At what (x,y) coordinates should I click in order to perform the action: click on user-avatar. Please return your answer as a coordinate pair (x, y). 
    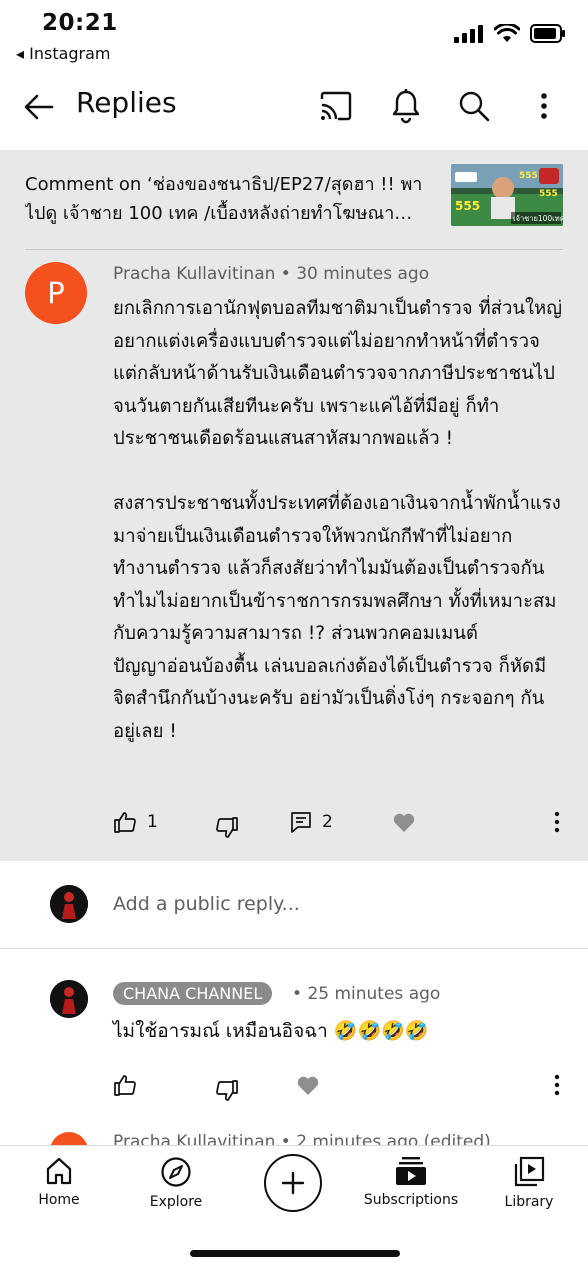
    Looking at the image, I should click on (69, 904).